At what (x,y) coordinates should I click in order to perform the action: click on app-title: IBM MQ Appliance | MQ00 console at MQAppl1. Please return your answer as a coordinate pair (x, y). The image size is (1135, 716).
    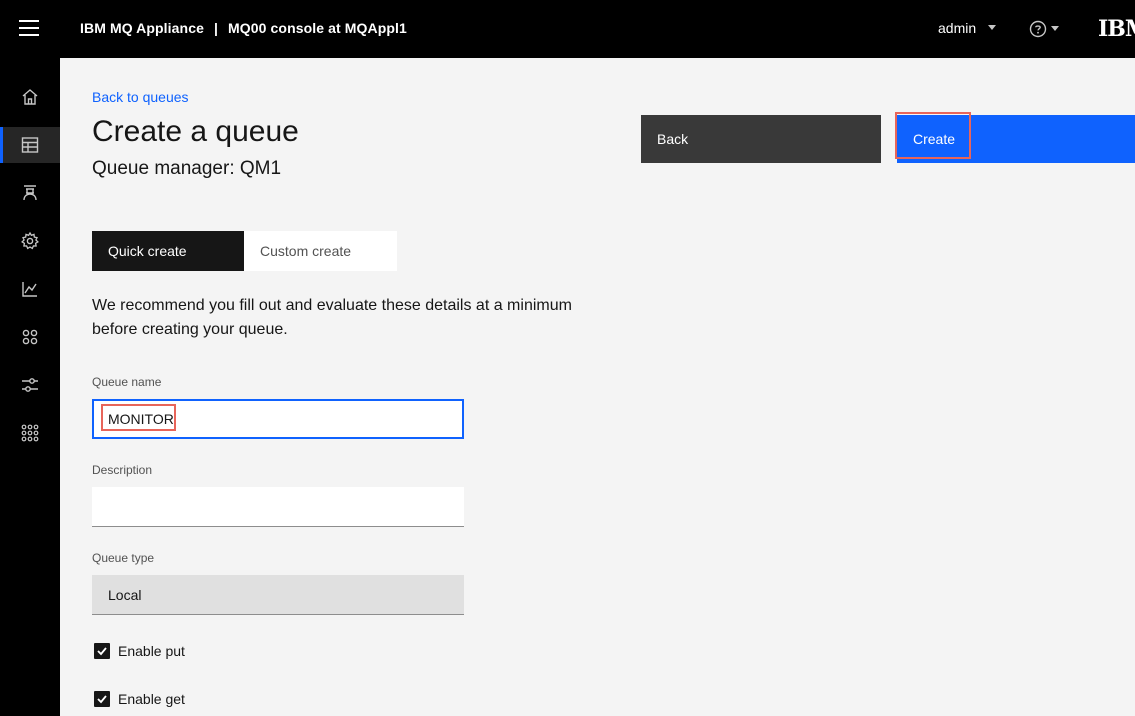
    Looking at the image, I should click on (243, 28).